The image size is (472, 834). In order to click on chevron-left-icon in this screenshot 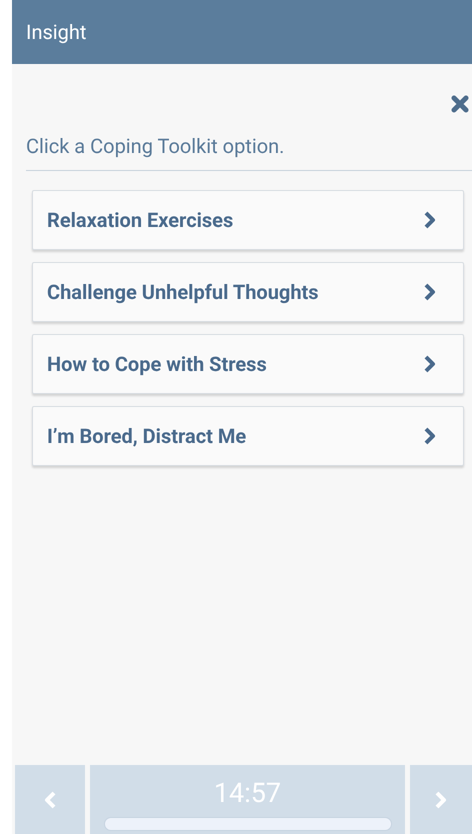, I will do `click(50, 800)`.